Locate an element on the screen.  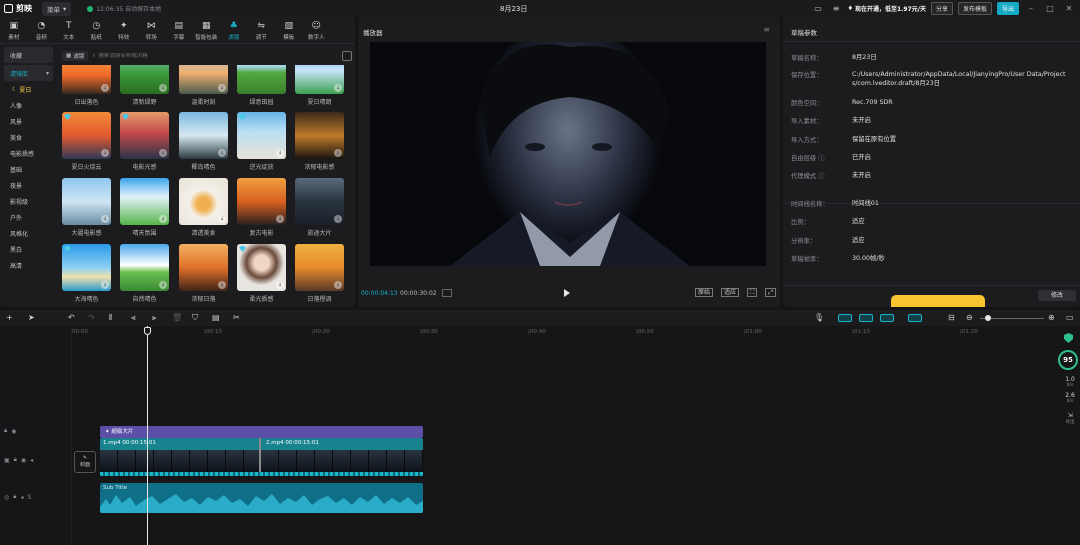
split-right-icon: ⫸ is located at coordinates (154, 318).